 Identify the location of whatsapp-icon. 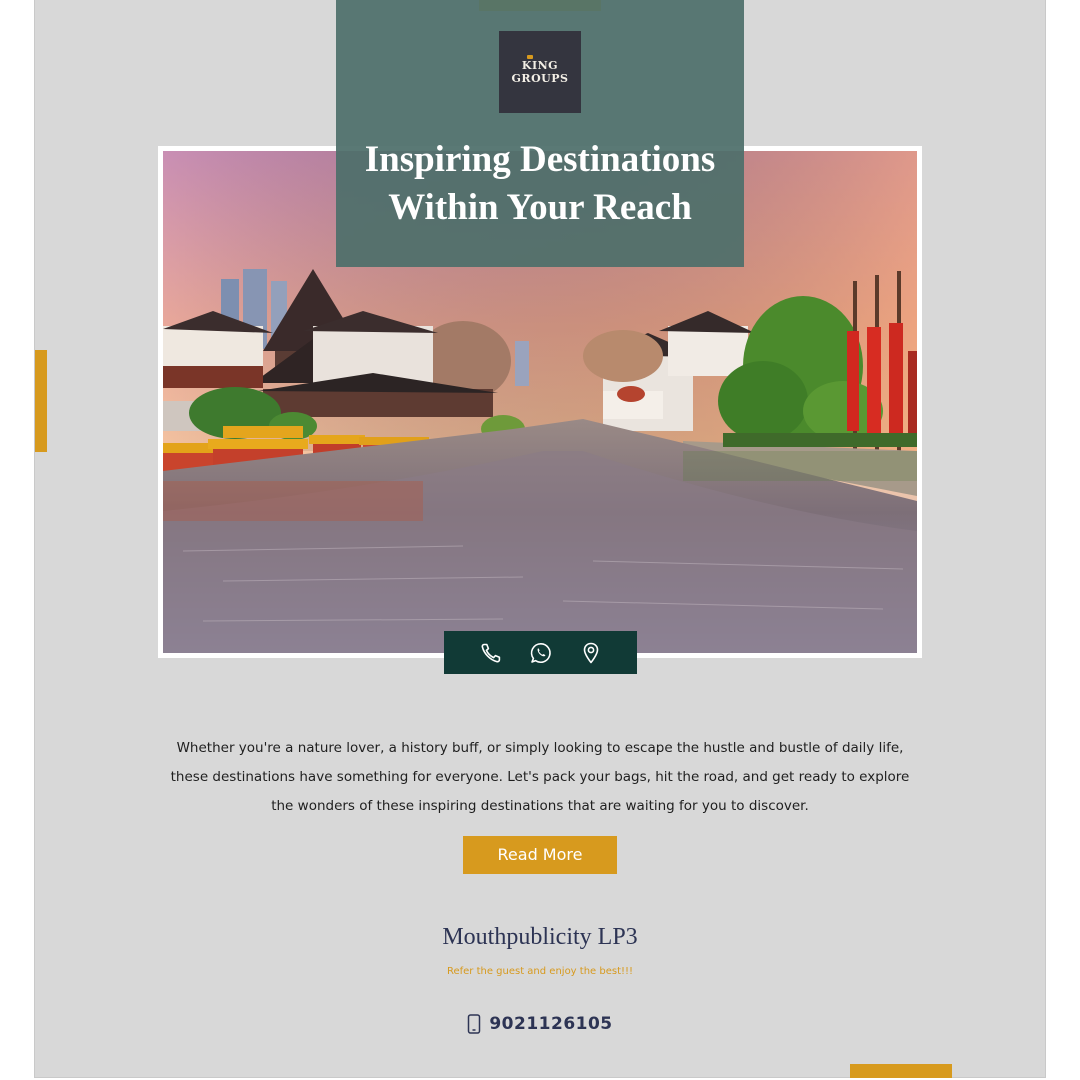
(541, 653).